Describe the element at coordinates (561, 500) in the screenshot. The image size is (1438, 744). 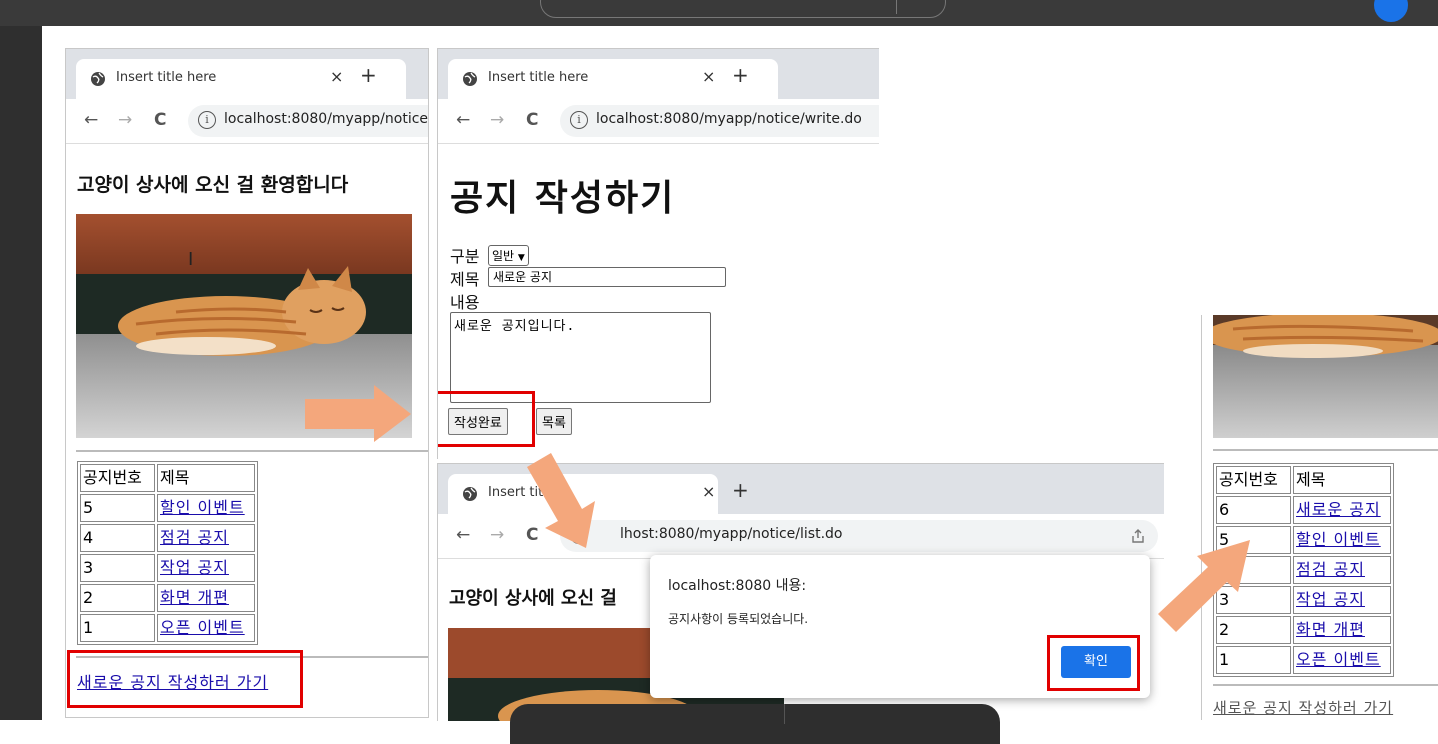
I see `arrow-down-right-icon` at that location.